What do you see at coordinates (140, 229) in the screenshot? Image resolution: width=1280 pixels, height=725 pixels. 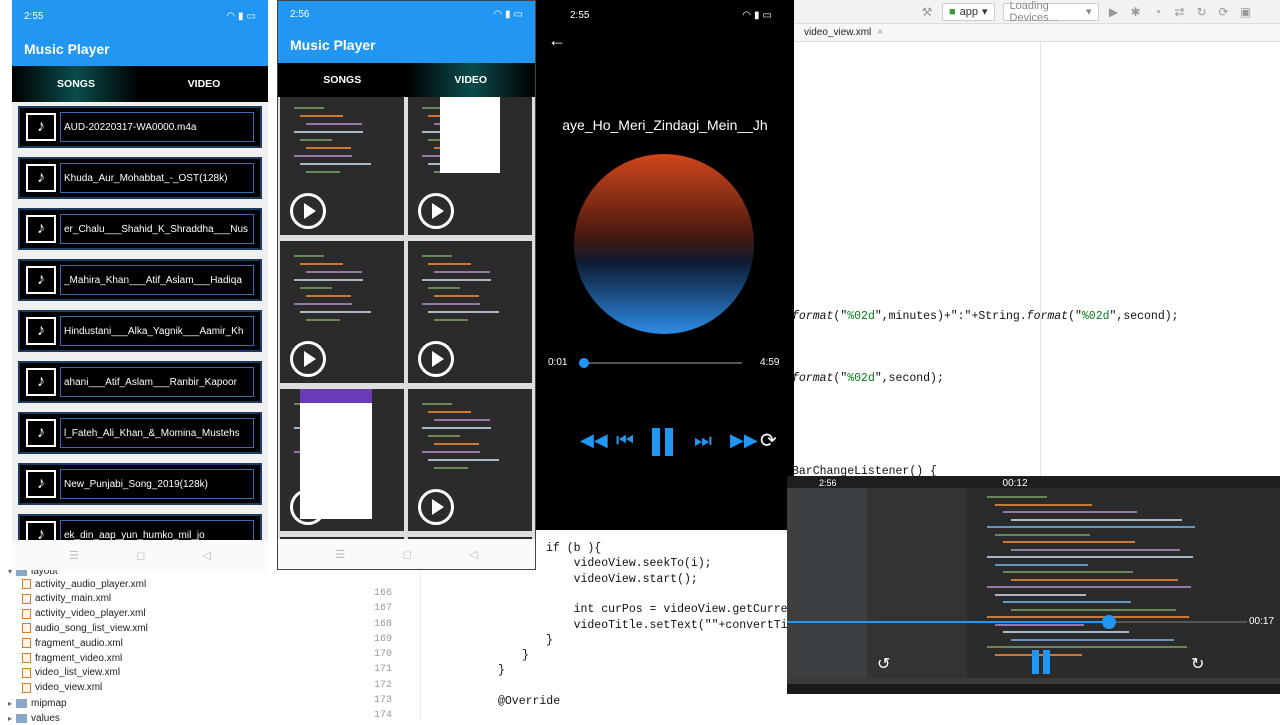 I see `song-list-item: ♪ er_Chalu___Shahid_K_Shraddha___Nus` at bounding box center [140, 229].